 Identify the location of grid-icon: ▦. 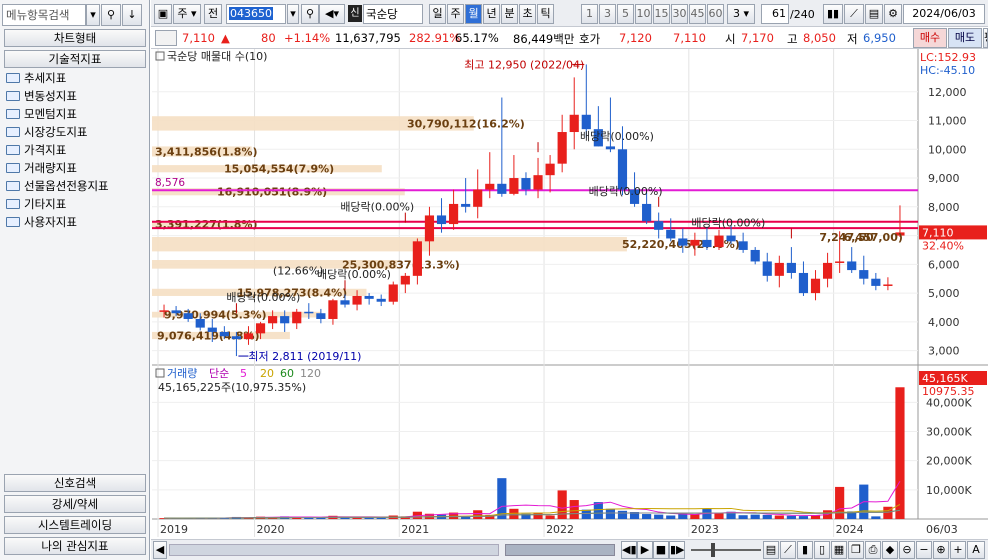
(839, 550).